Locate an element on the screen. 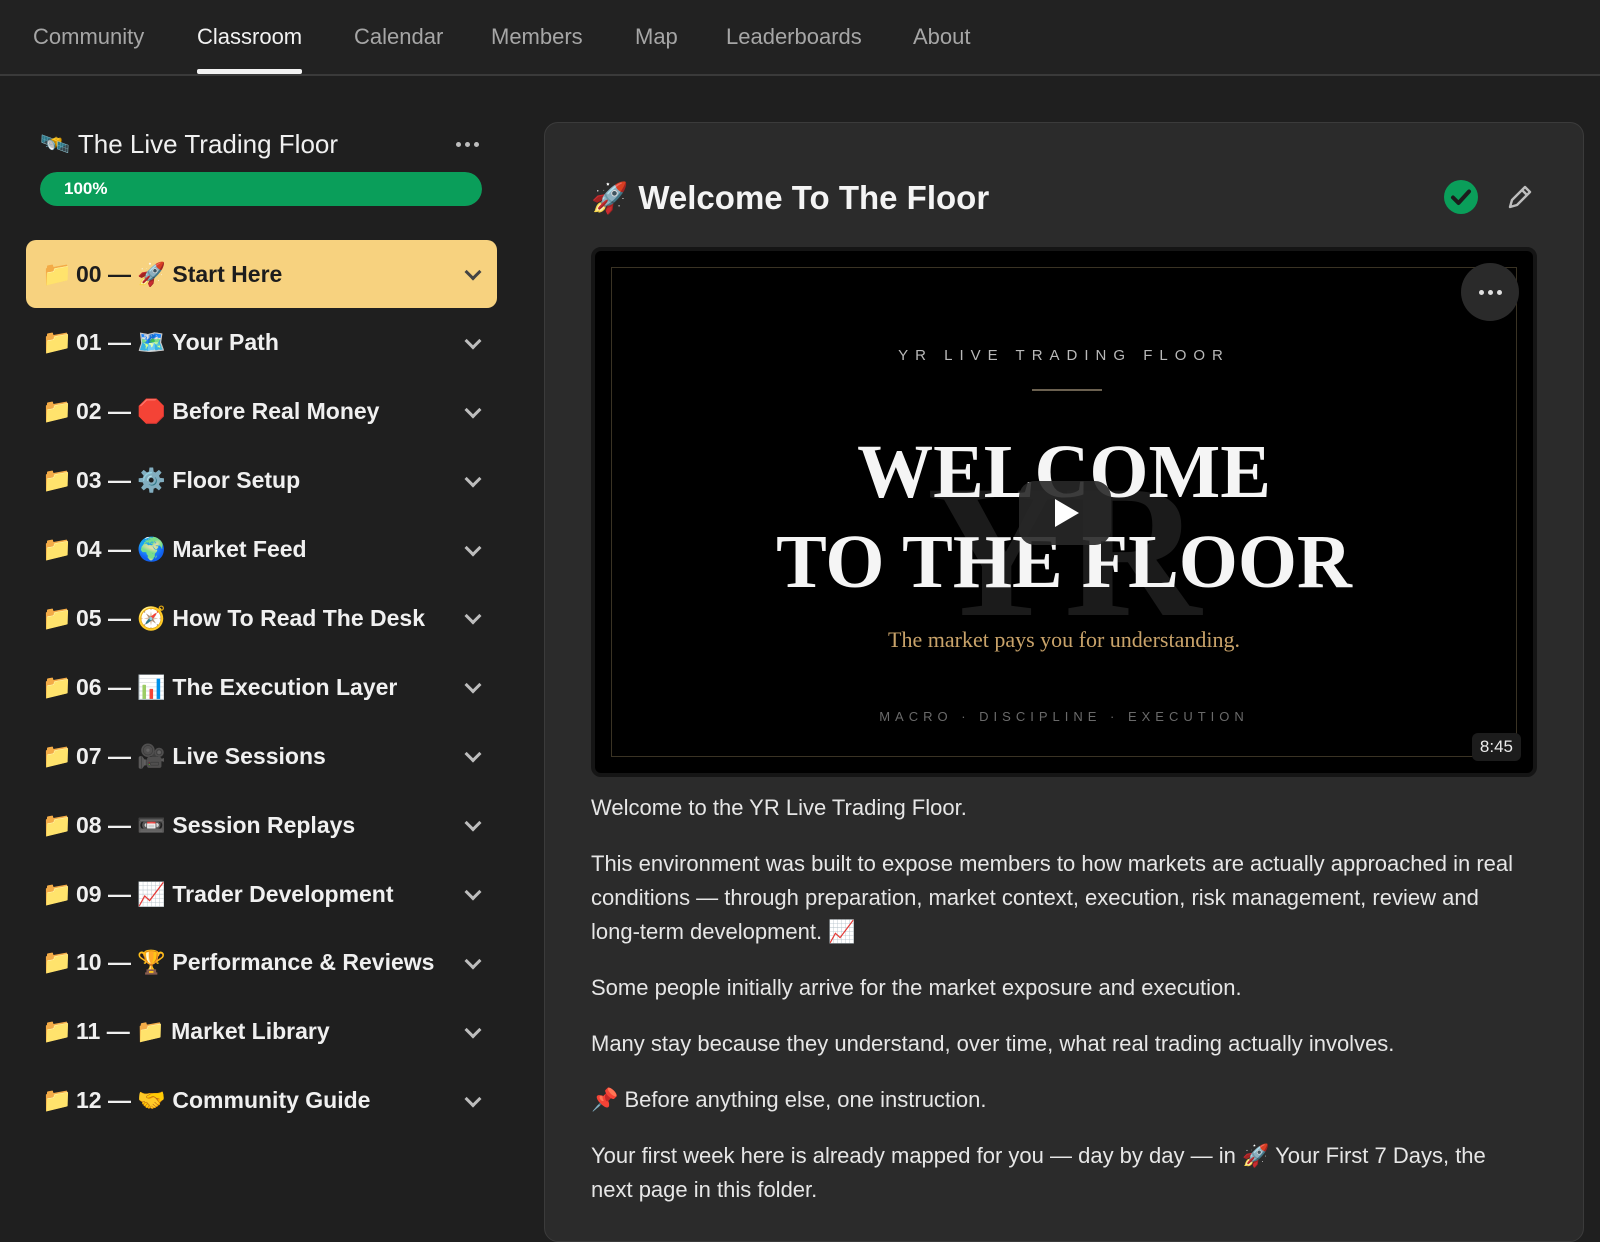 Image resolution: width=1600 pixels, height=1242 pixels. module-label: 11 — 📁 Market Library is located at coordinates (203, 1031).